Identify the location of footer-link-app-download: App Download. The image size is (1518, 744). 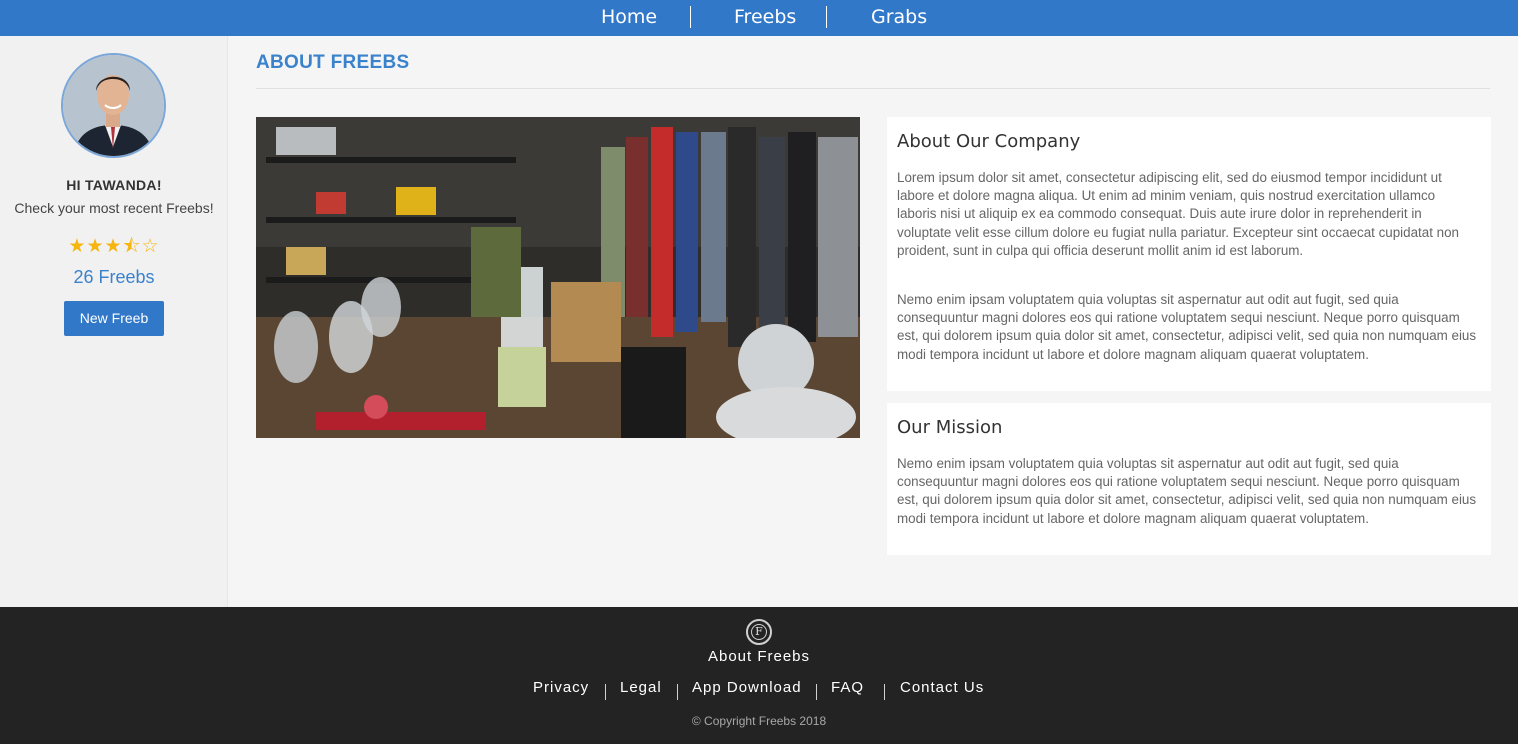
(747, 687).